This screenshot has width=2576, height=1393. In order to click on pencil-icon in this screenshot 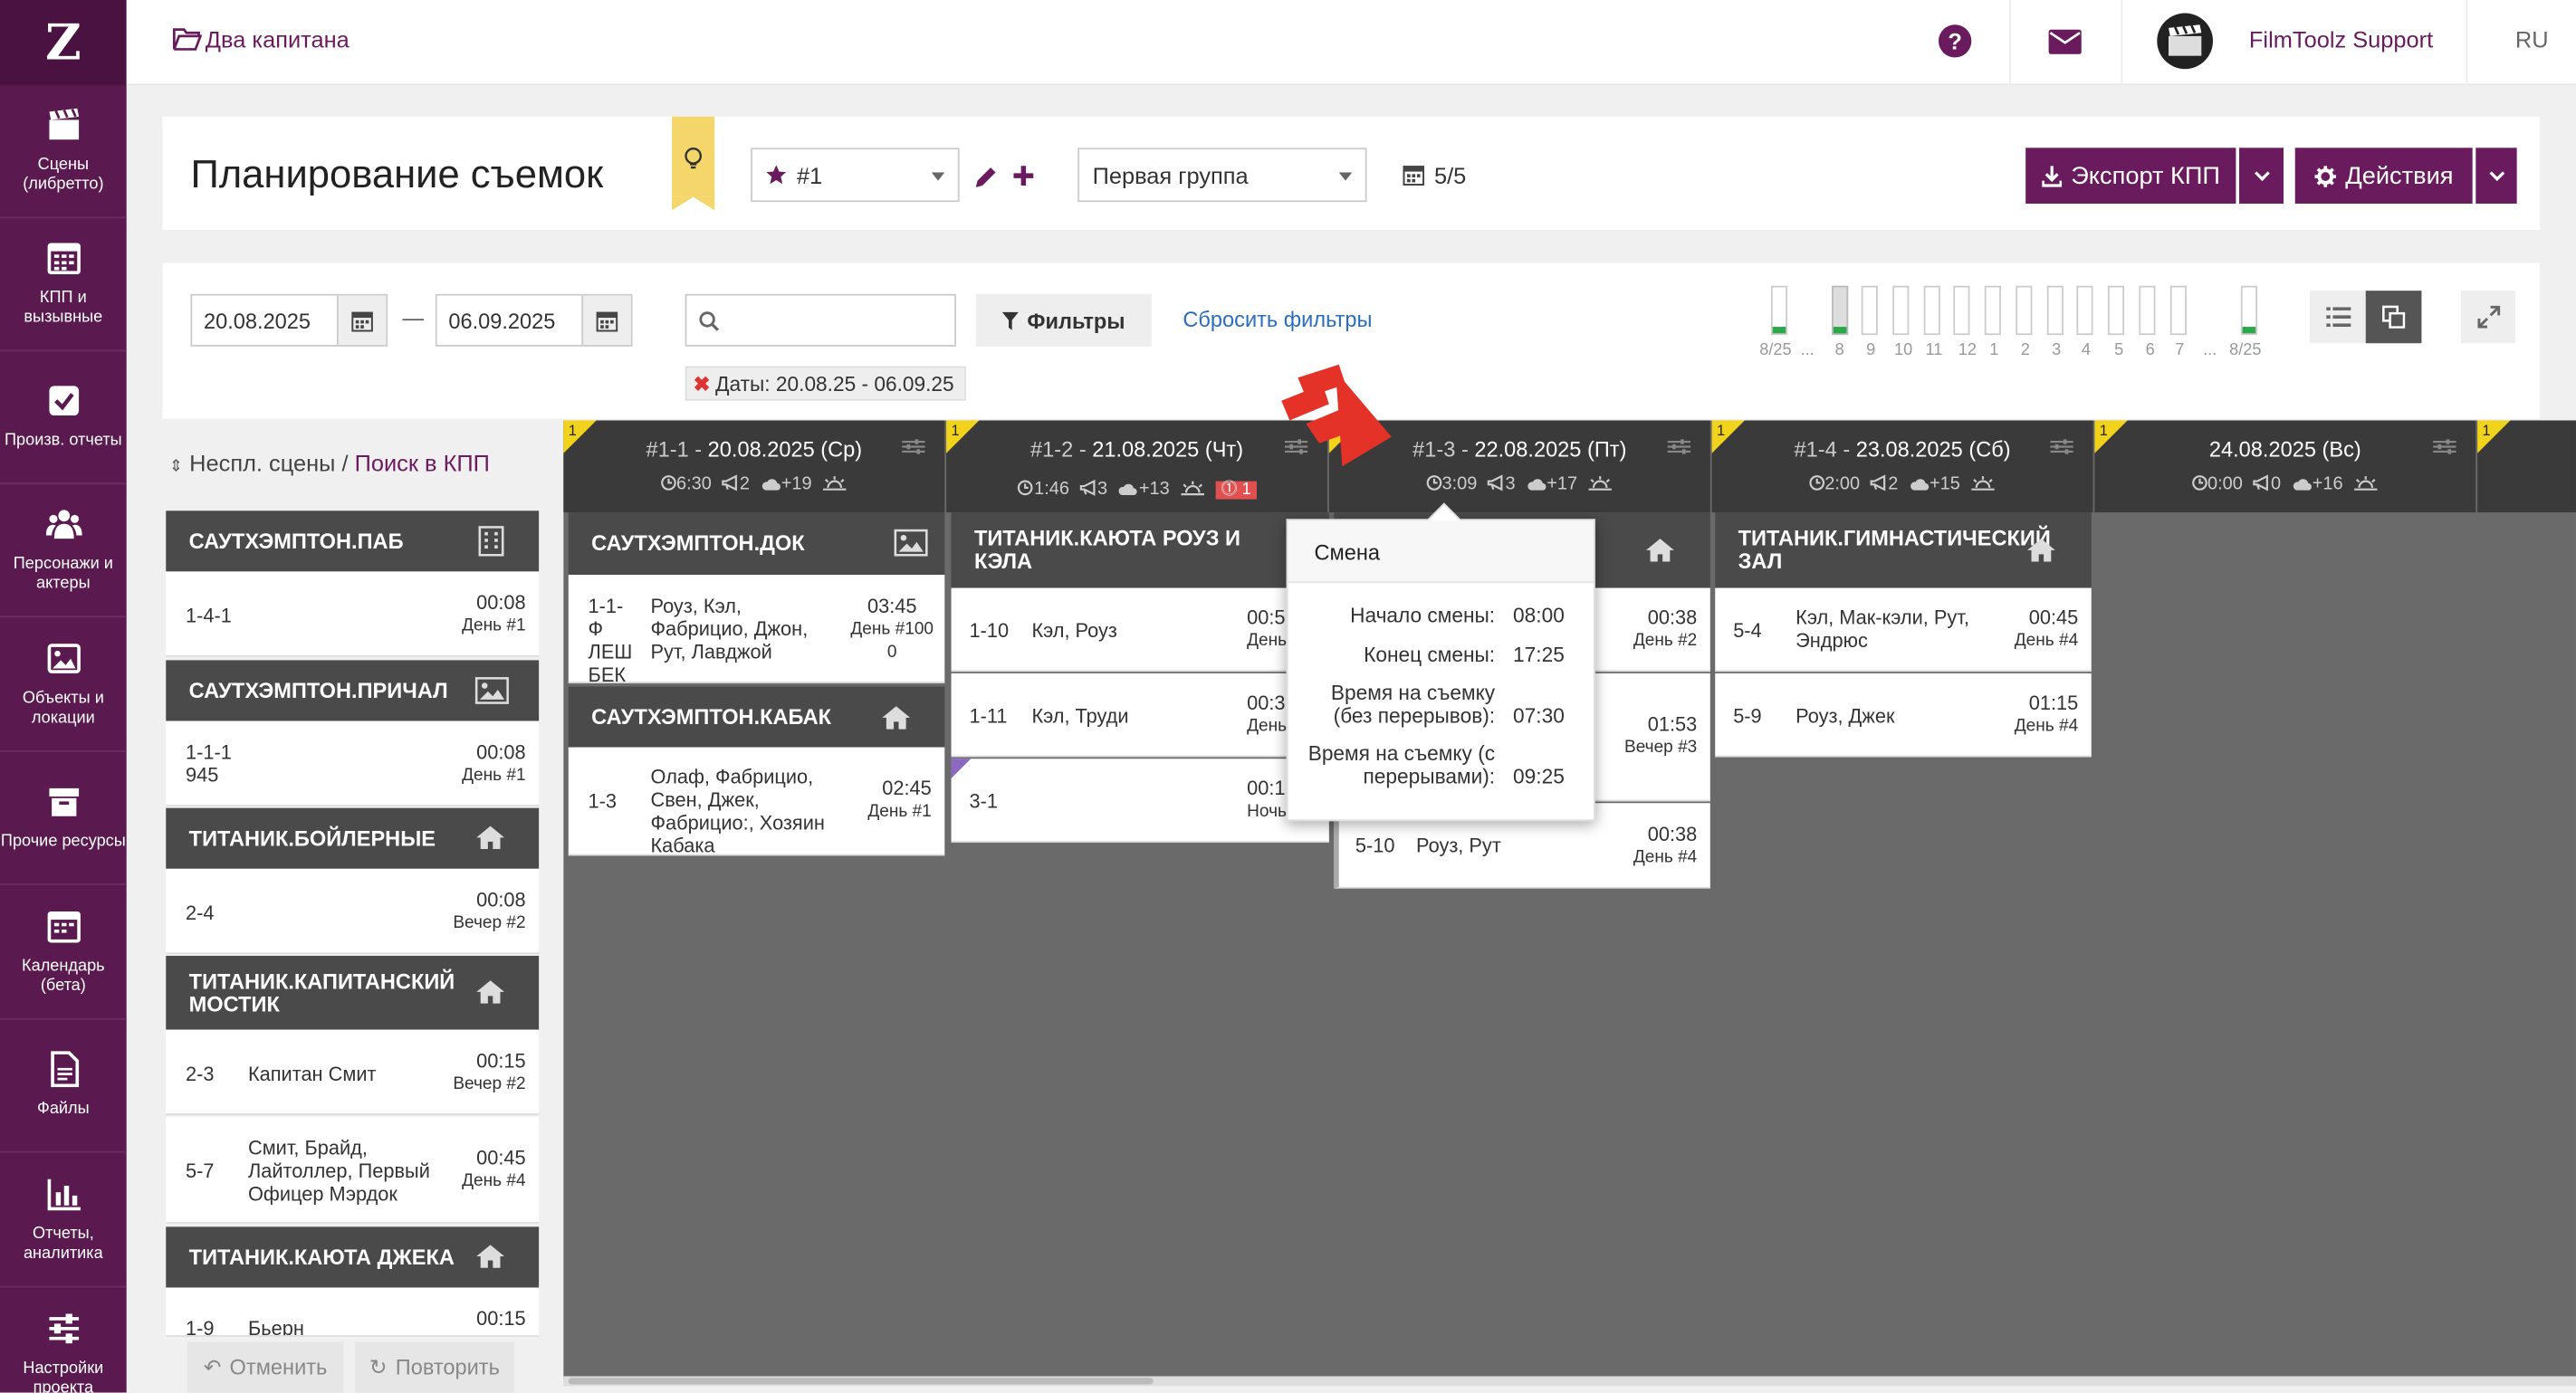, I will do `click(985, 177)`.